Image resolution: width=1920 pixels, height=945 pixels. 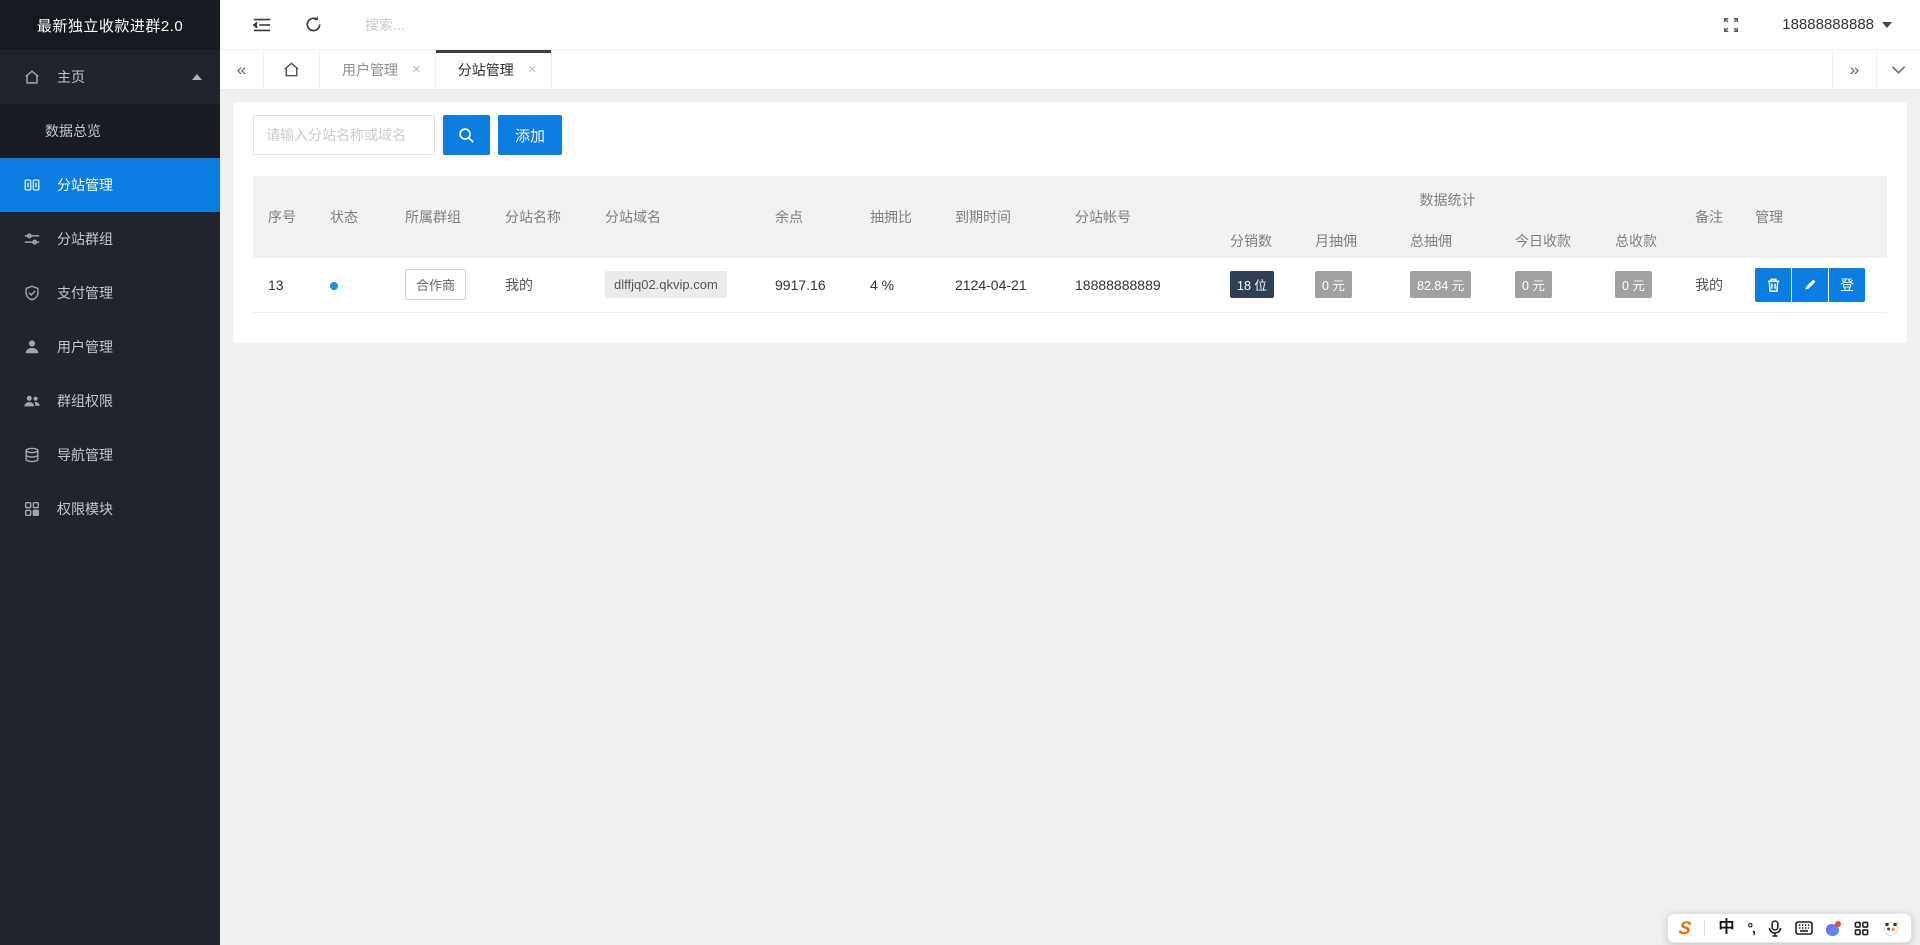 What do you see at coordinates (1804, 928) in the screenshot?
I see `keyboard-icon` at bounding box center [1804, 928].